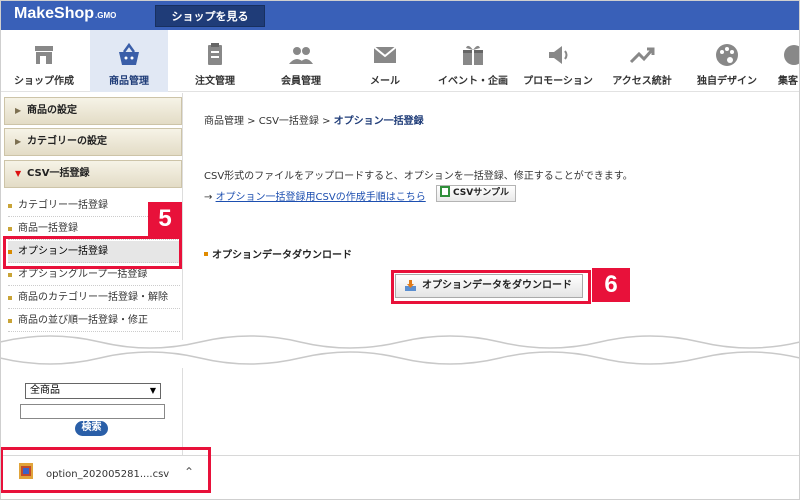  I want to click on left-sidebar-bottom: 全商品 ▼ 検索, so click(91, 411).